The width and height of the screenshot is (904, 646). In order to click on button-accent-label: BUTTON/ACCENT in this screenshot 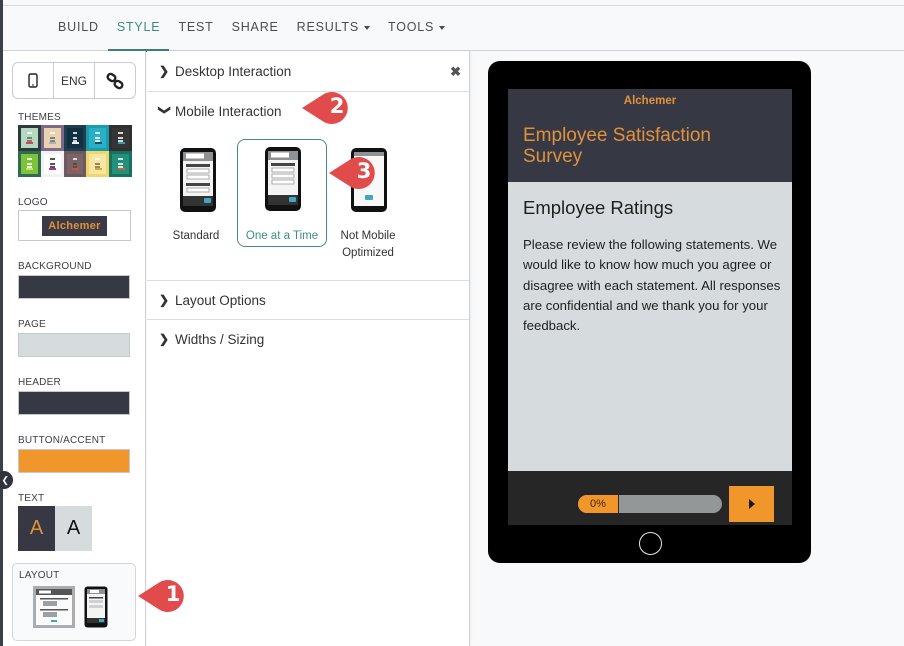, I will do `click(62, 440)`.